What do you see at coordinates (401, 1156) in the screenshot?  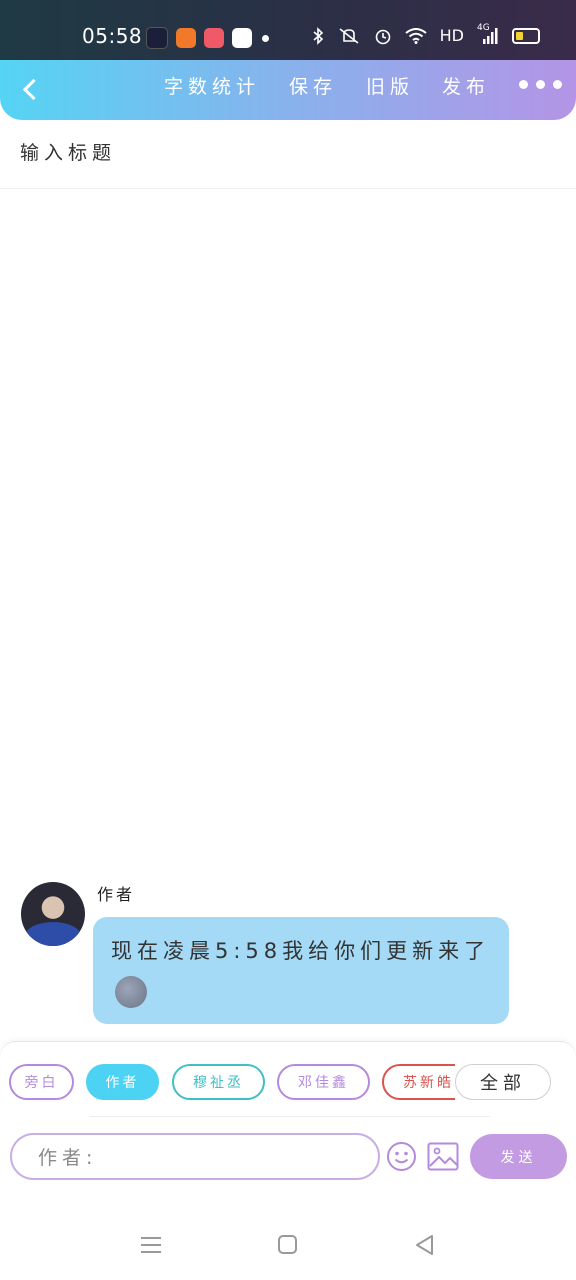 I see `emoji-icon` at bounding box center [401, 1156].